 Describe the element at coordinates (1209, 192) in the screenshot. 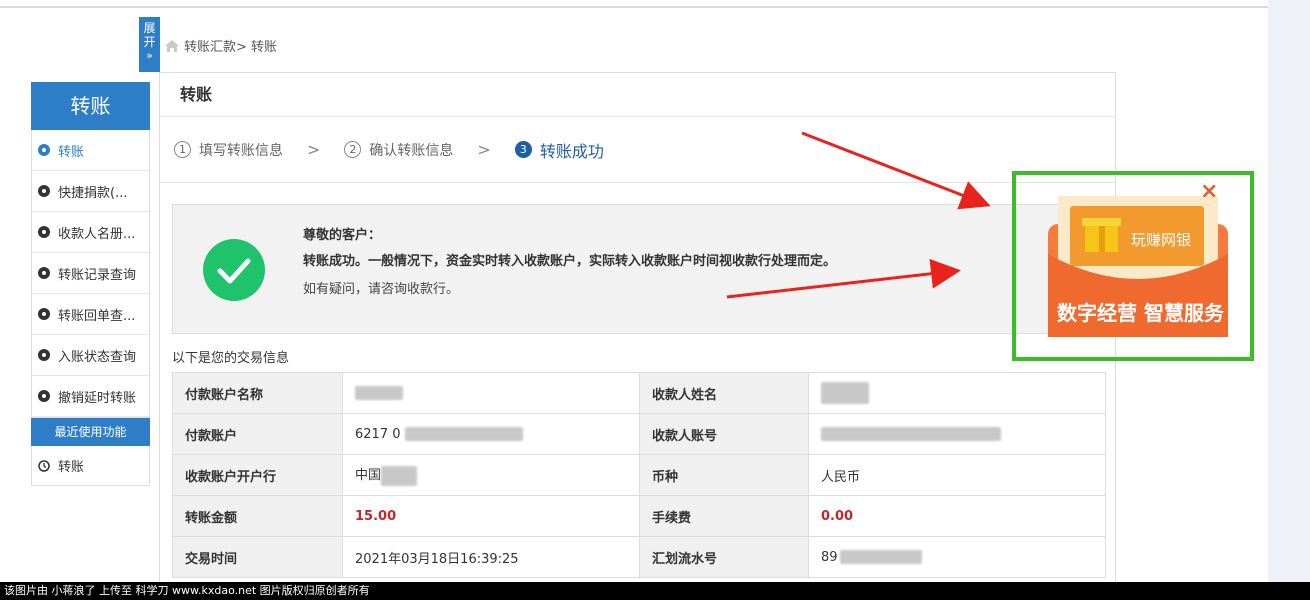

I see `close-icon: ×` at that location.